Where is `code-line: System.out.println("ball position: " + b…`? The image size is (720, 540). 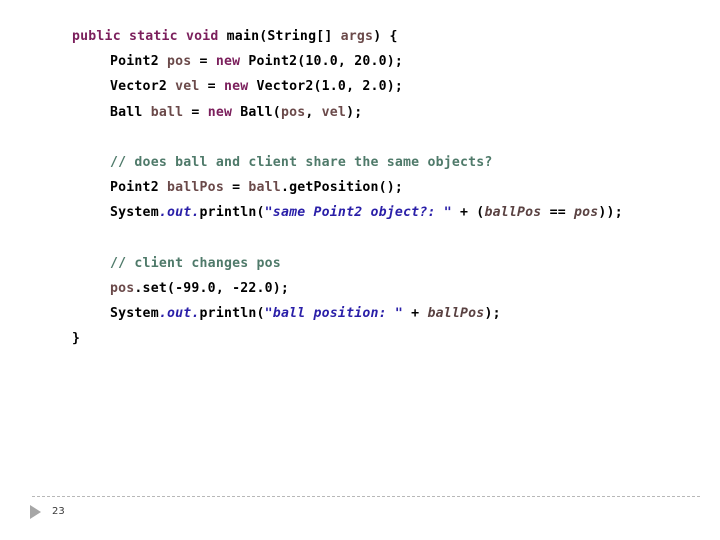 code-line: System.out.println("ball position: " + b… is located at coordinates (392, 313).